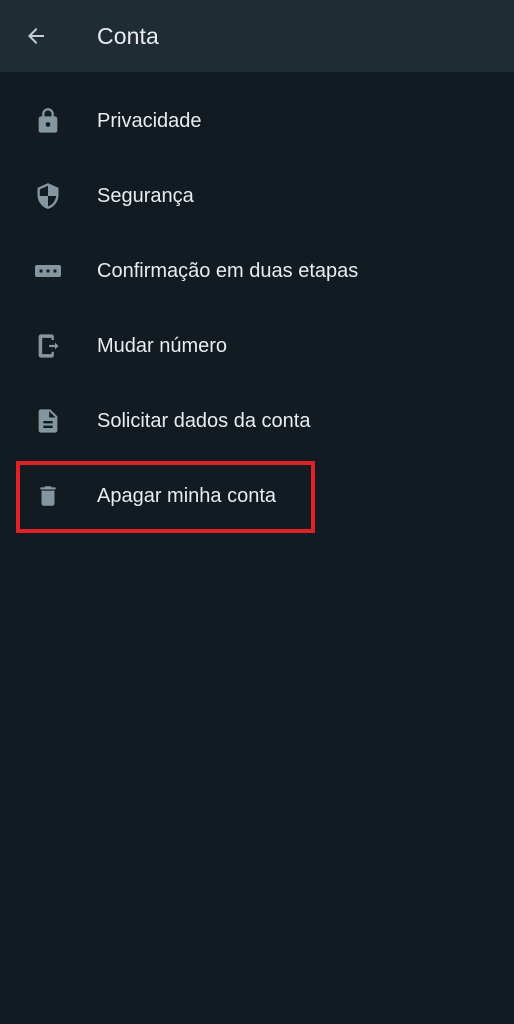 The width and height of the screenshot is (514, 1024). What do you see at coordinates (257, 345) in the screenshot?
I see `menu-item-change-number: Mudar número` at bounding box center [257, 345].